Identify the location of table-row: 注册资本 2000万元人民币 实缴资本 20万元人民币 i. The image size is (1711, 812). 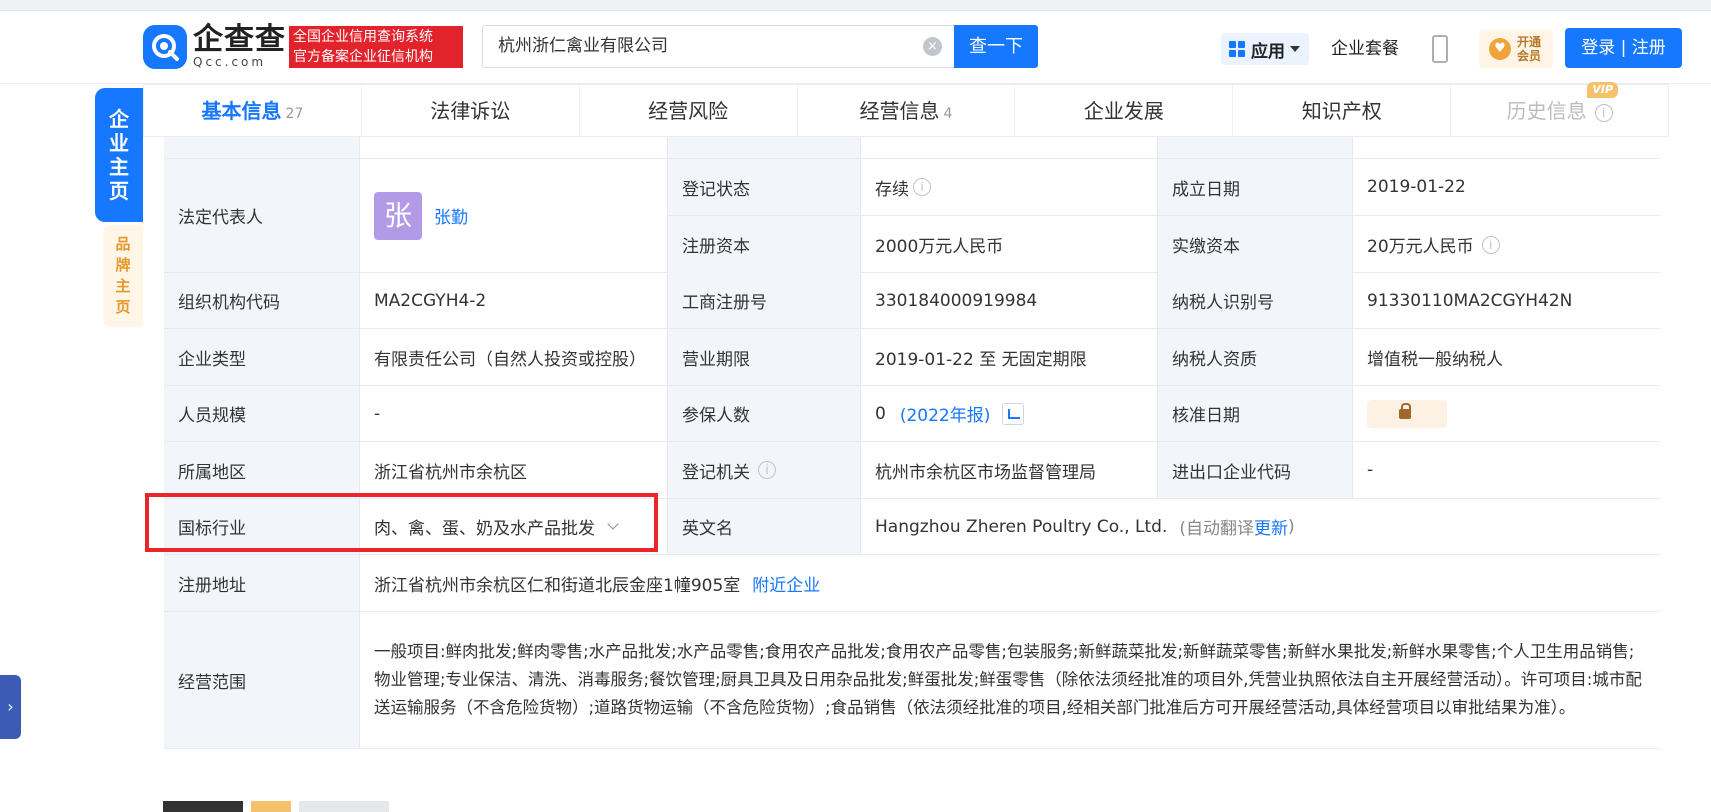
(1164, 244).